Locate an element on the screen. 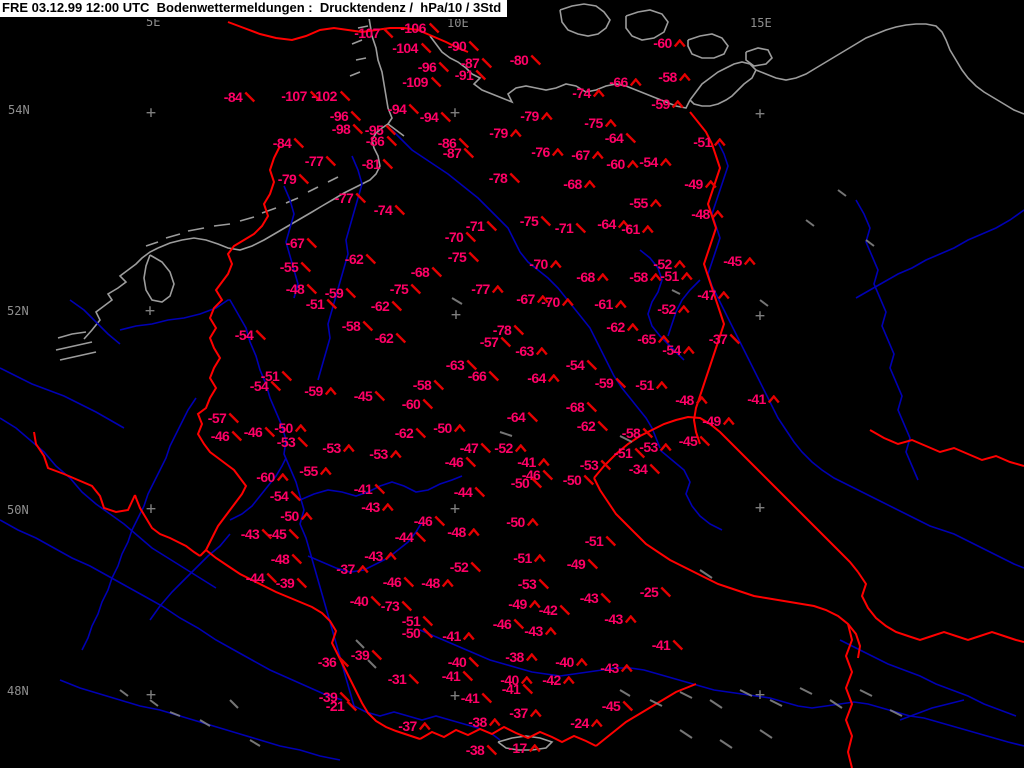 The height and width of the screenshot is (768, 1024). graticule-cross: + is located at coordinates (150, 311).